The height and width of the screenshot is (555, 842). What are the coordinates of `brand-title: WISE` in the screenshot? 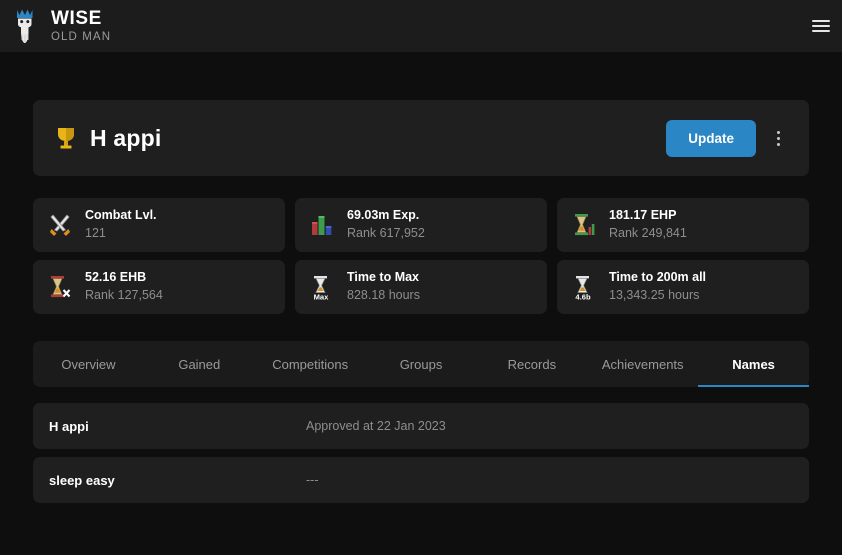 It's located at (76, 18).